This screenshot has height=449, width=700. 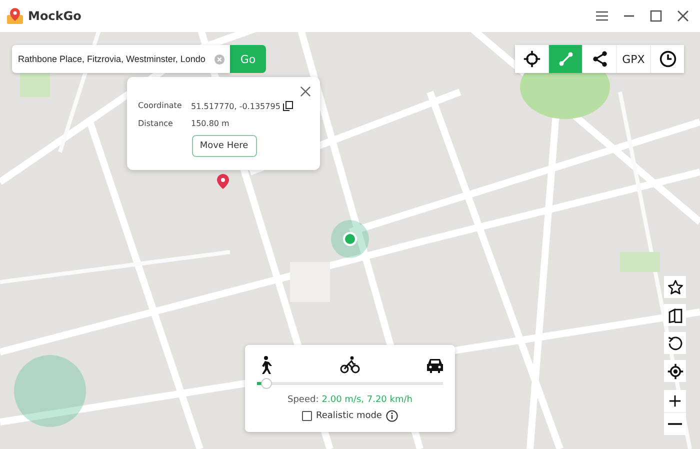 What do you see at coordinates (156, 123) in the screenshot?
I see `field-label: Distance` at bounding box center [156, 123].